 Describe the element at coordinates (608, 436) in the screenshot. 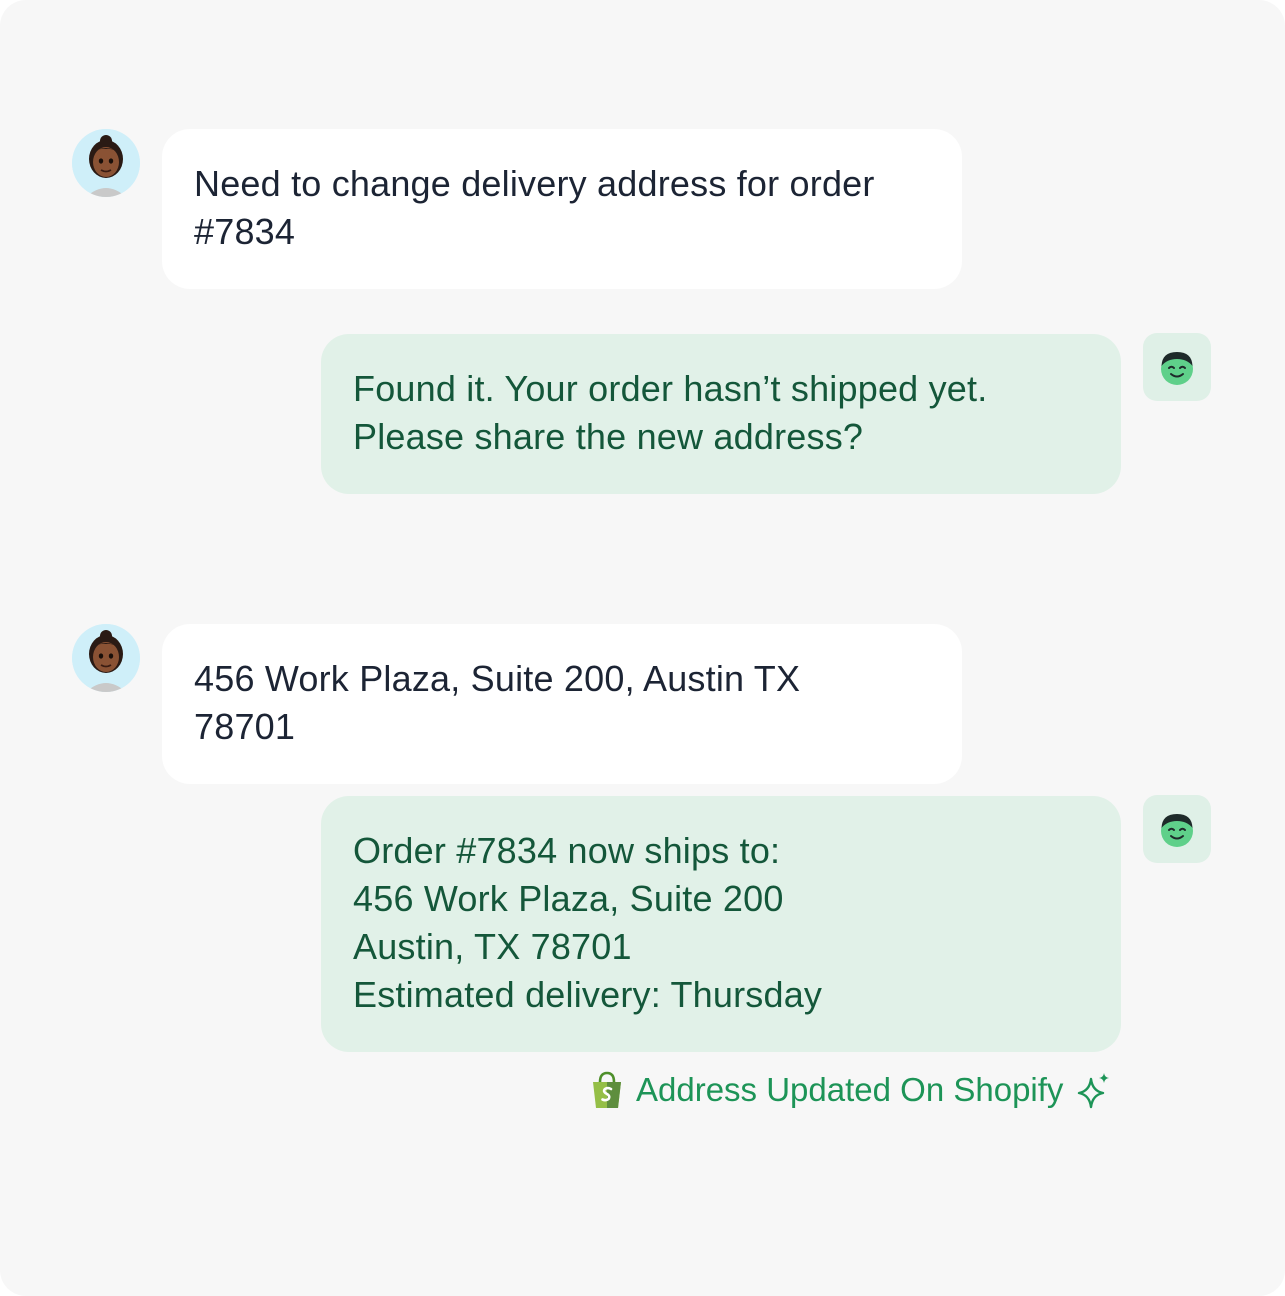

I see `message-text-line: Please share the new address?` at that location.